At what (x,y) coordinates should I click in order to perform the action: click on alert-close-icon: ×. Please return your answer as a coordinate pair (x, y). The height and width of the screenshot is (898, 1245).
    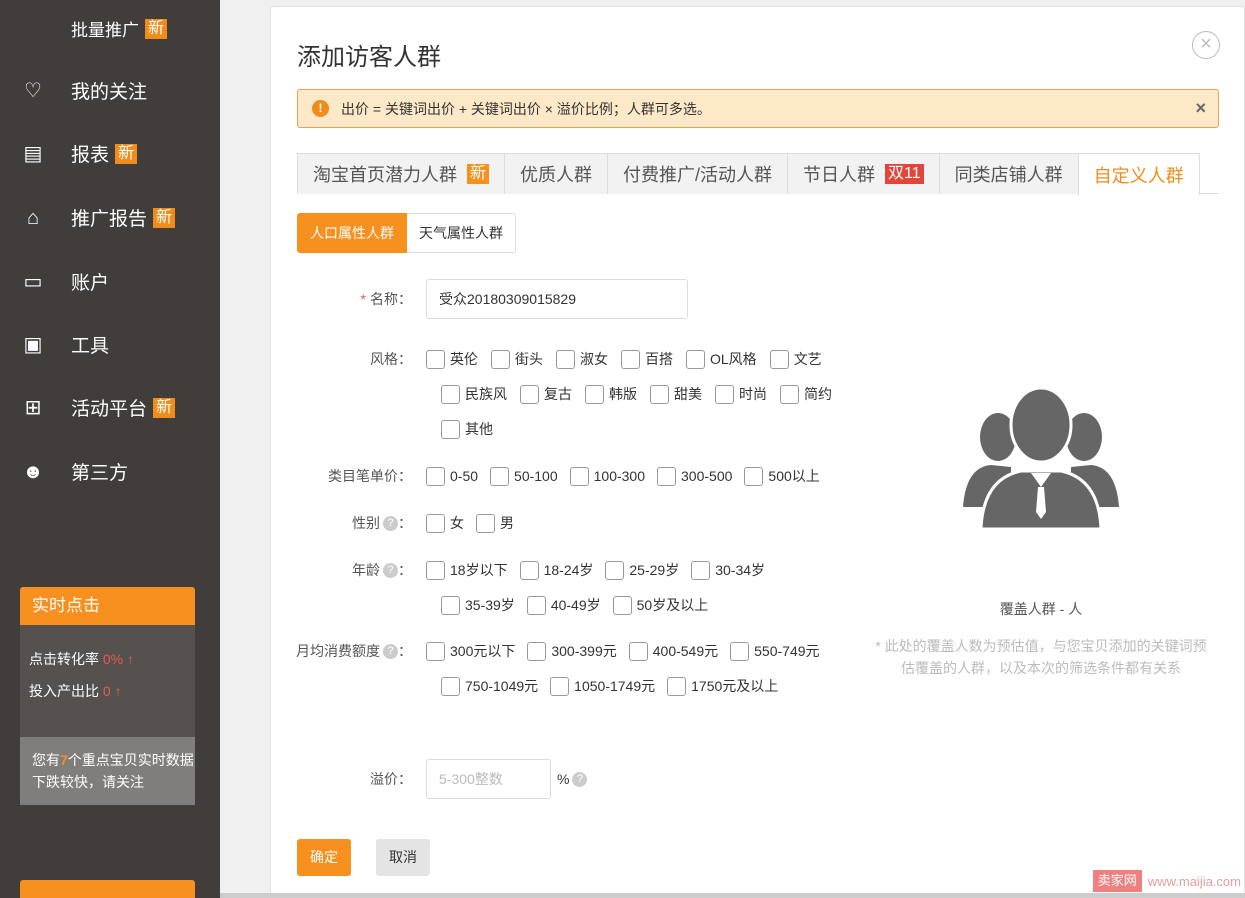
    Looking at the image, I should click on (1200, 108).